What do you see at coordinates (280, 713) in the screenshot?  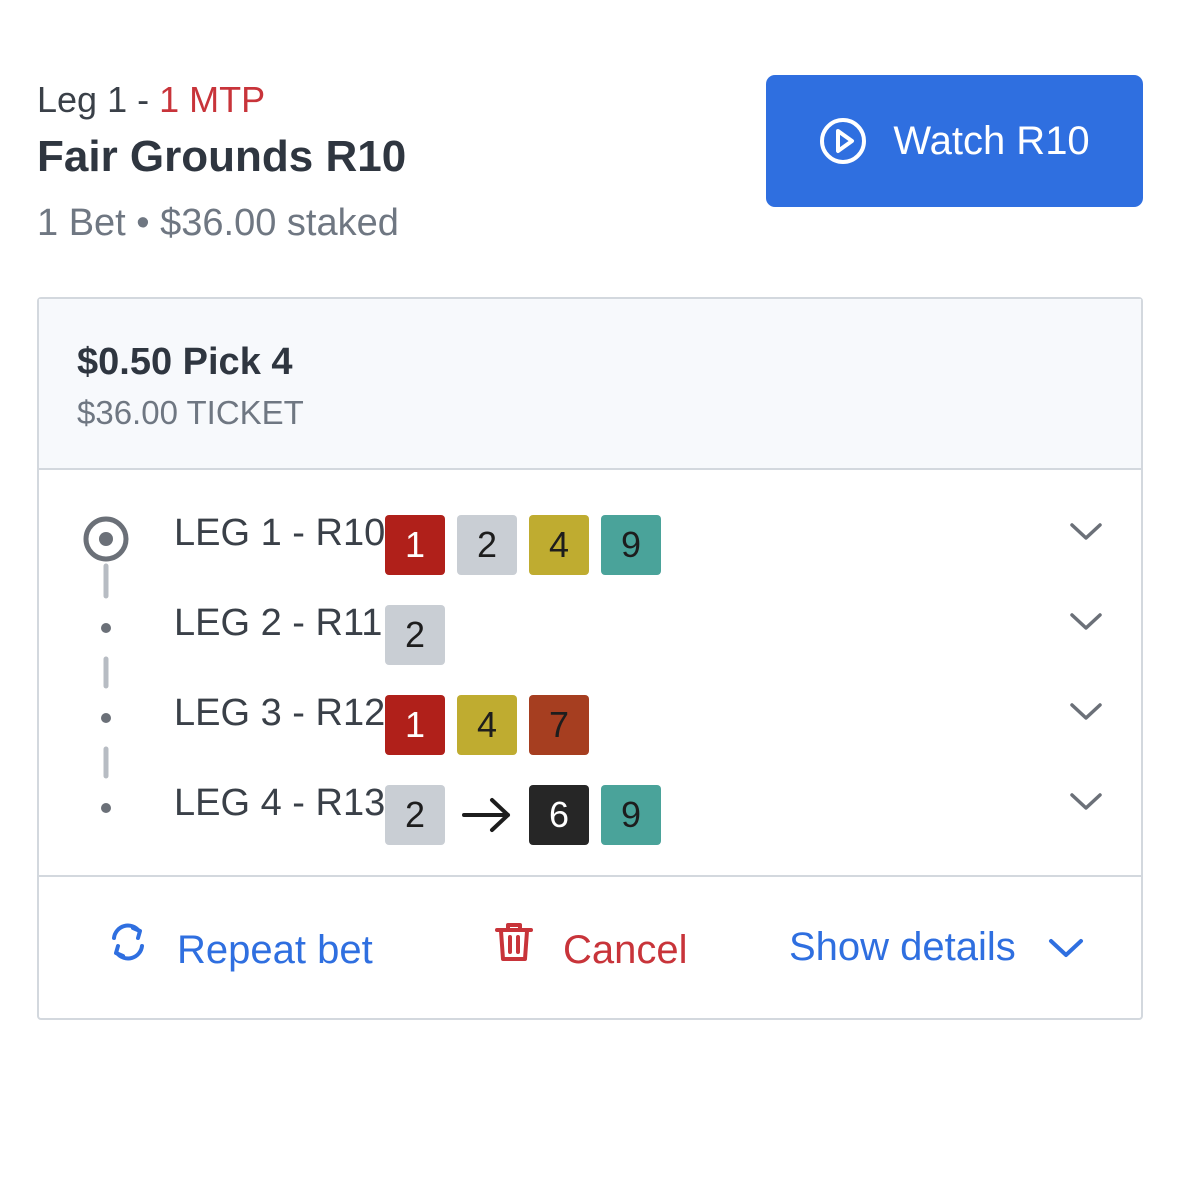 I see `leg-label: LEG 3 - R12` at bounding box center [280, 713].